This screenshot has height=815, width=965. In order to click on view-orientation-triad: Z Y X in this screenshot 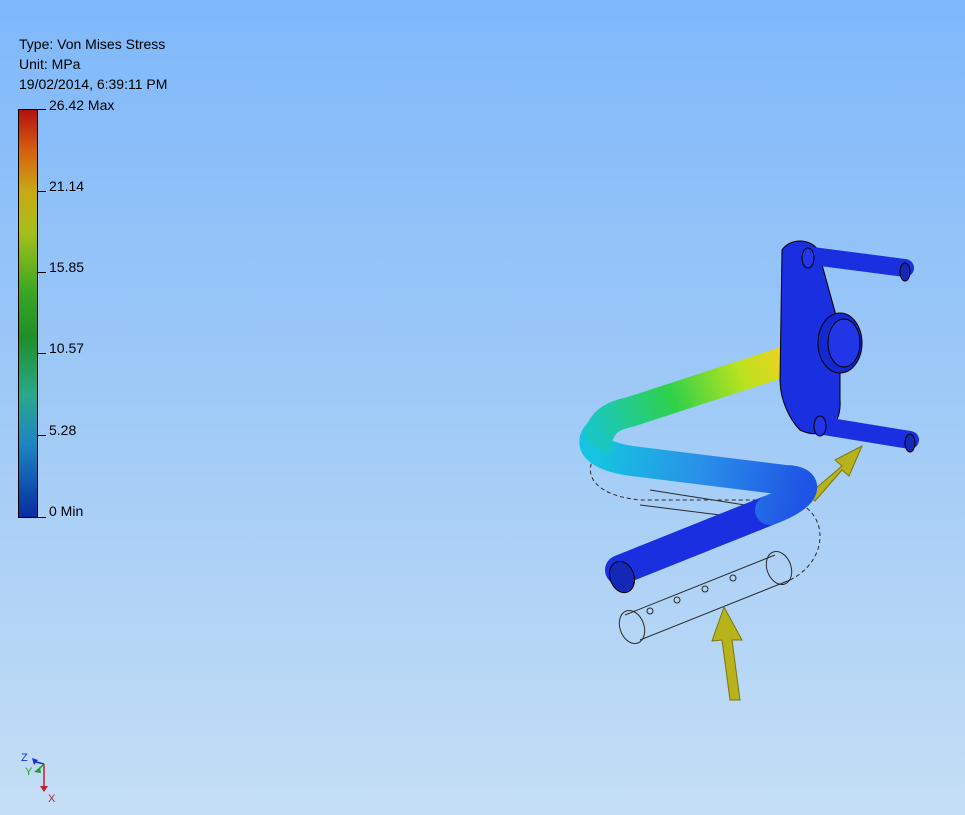, I will do `click(39, 778)`.